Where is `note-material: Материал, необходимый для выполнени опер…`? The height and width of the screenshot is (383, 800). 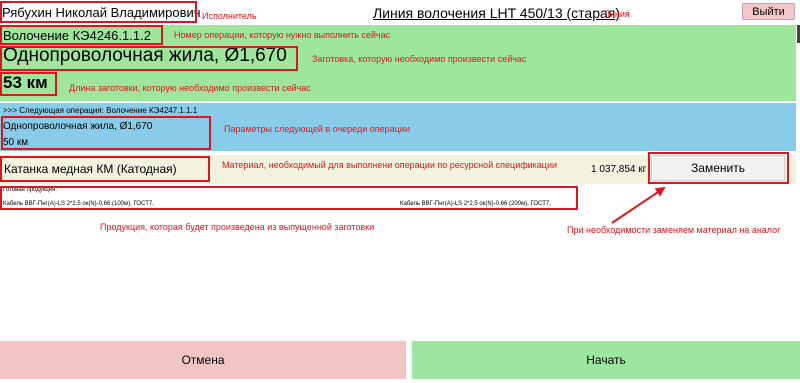
note-material: Материал, необходимый для выполнени опер… is located at coordinates (390, 165).